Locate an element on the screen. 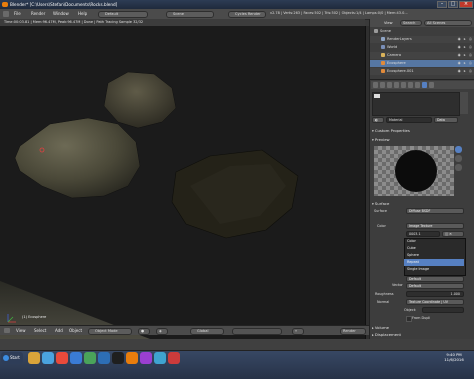  outliner-row: Ecosphere.001 ◉ ▸ ◎ is located at coordinates (422, 71).